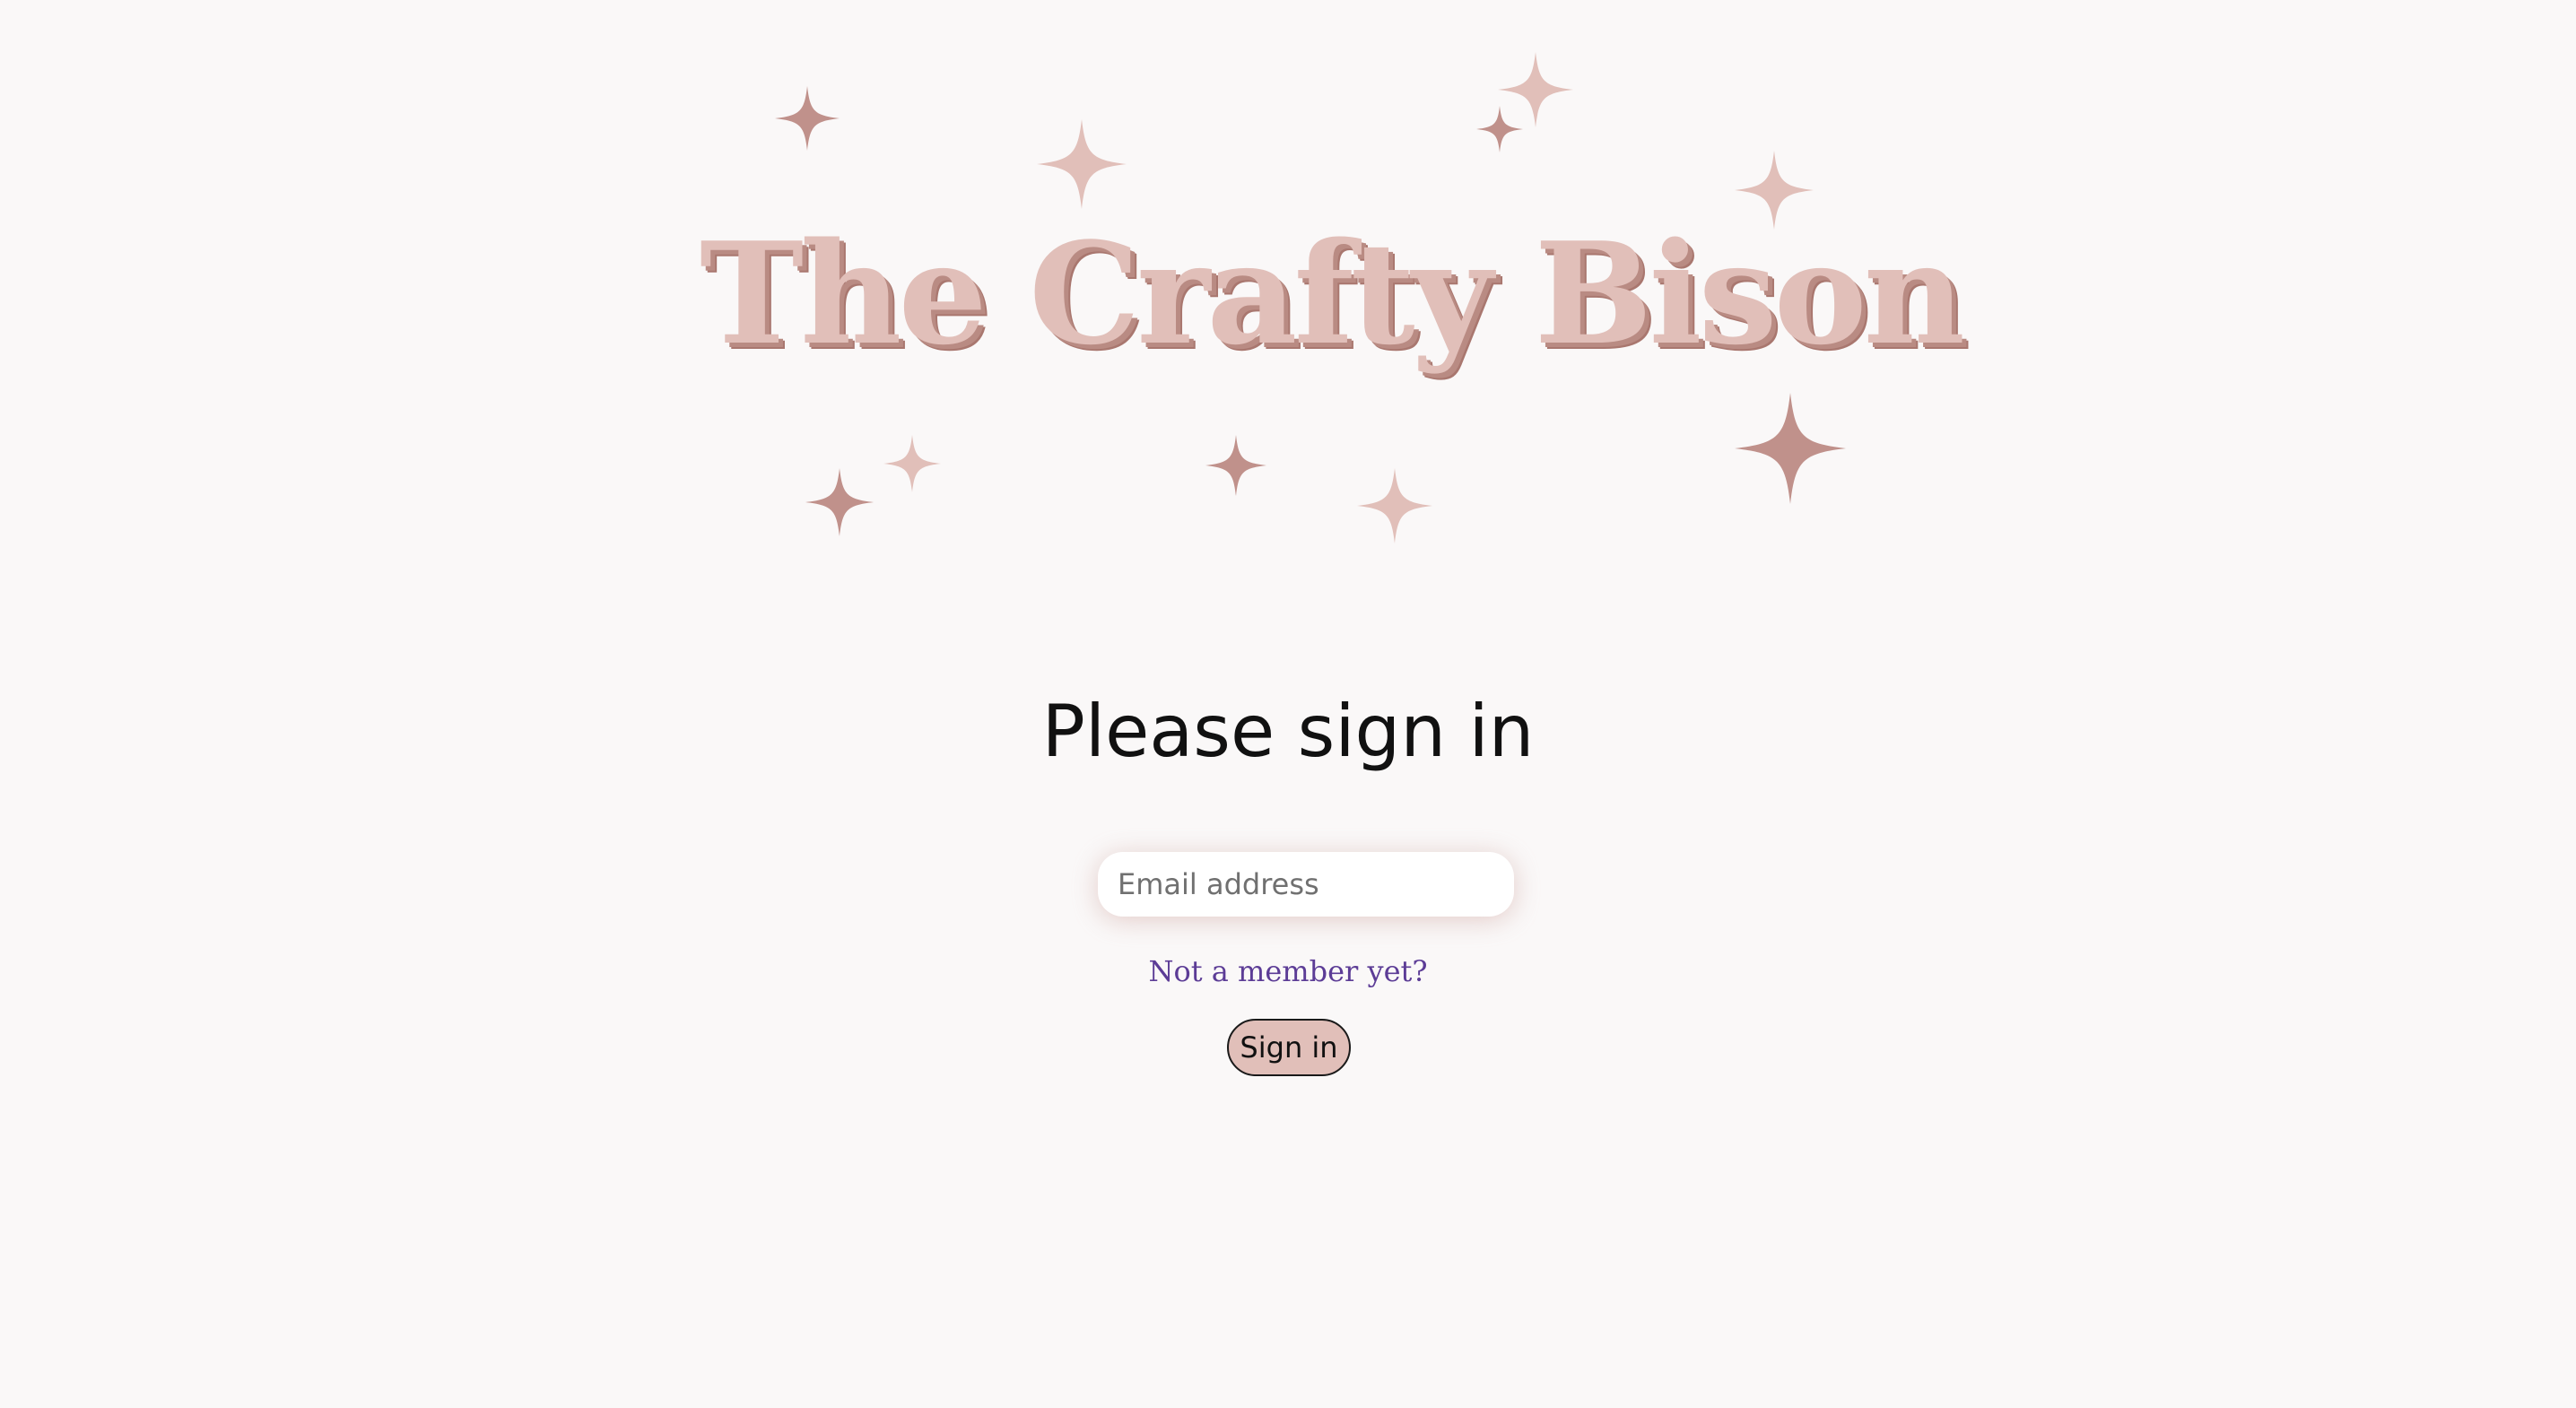 The height and width of the screenshot is (1408, 2576). Describe the element at coordinates (1306, 884) in the screenshot. I see `email-field` at that location.